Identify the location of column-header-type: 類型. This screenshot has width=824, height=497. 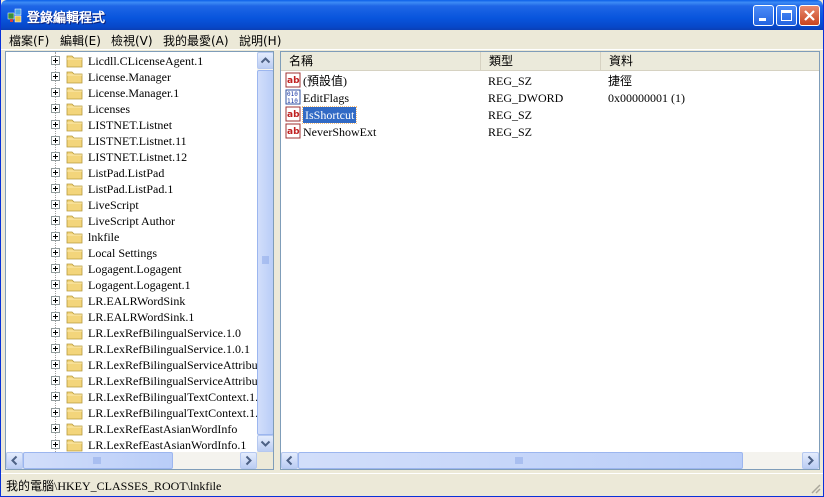
(541, 61).